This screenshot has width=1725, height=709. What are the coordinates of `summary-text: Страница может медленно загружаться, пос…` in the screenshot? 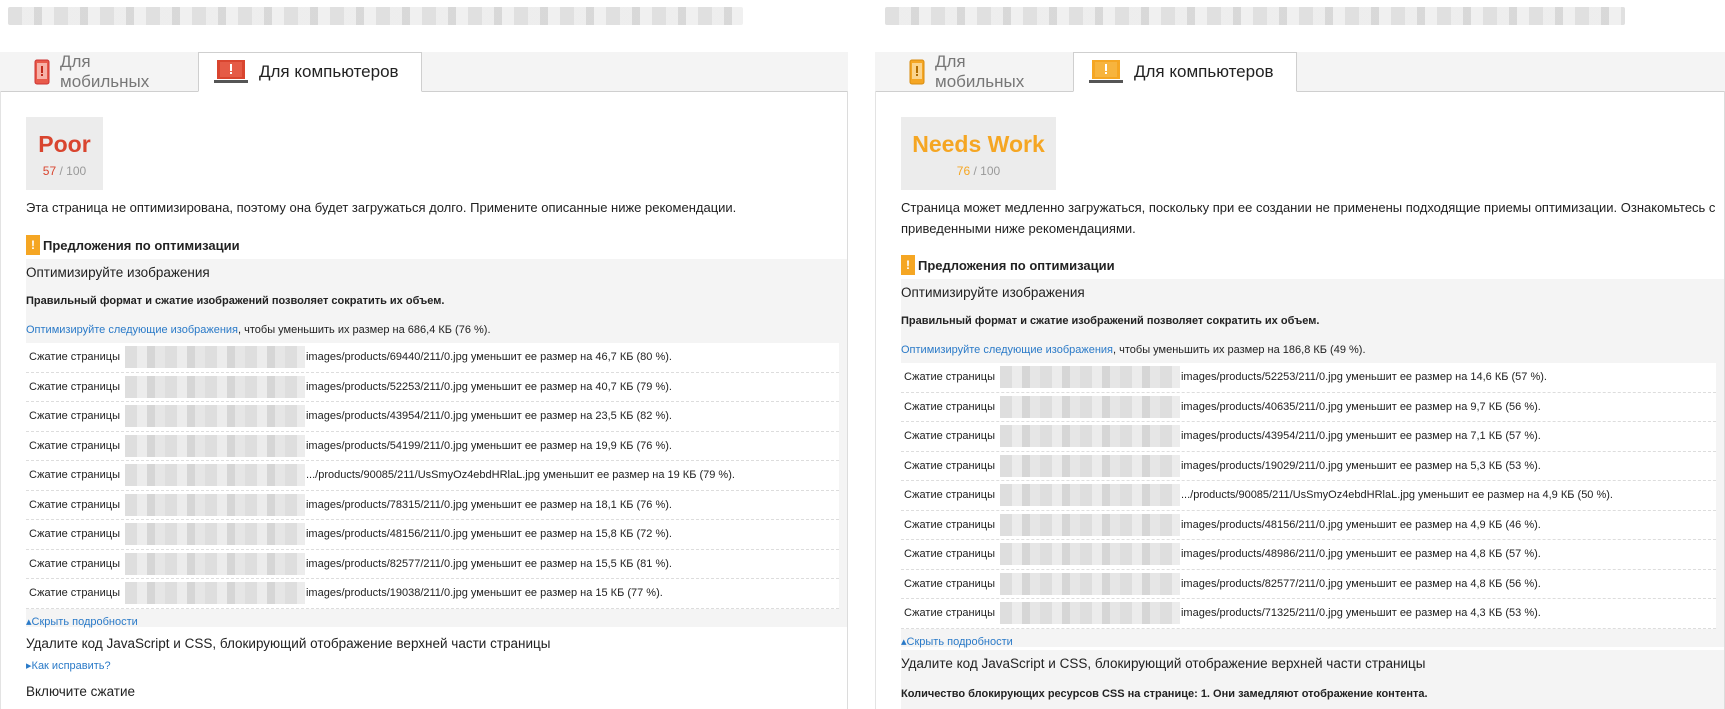 It's located at (1308, 218).